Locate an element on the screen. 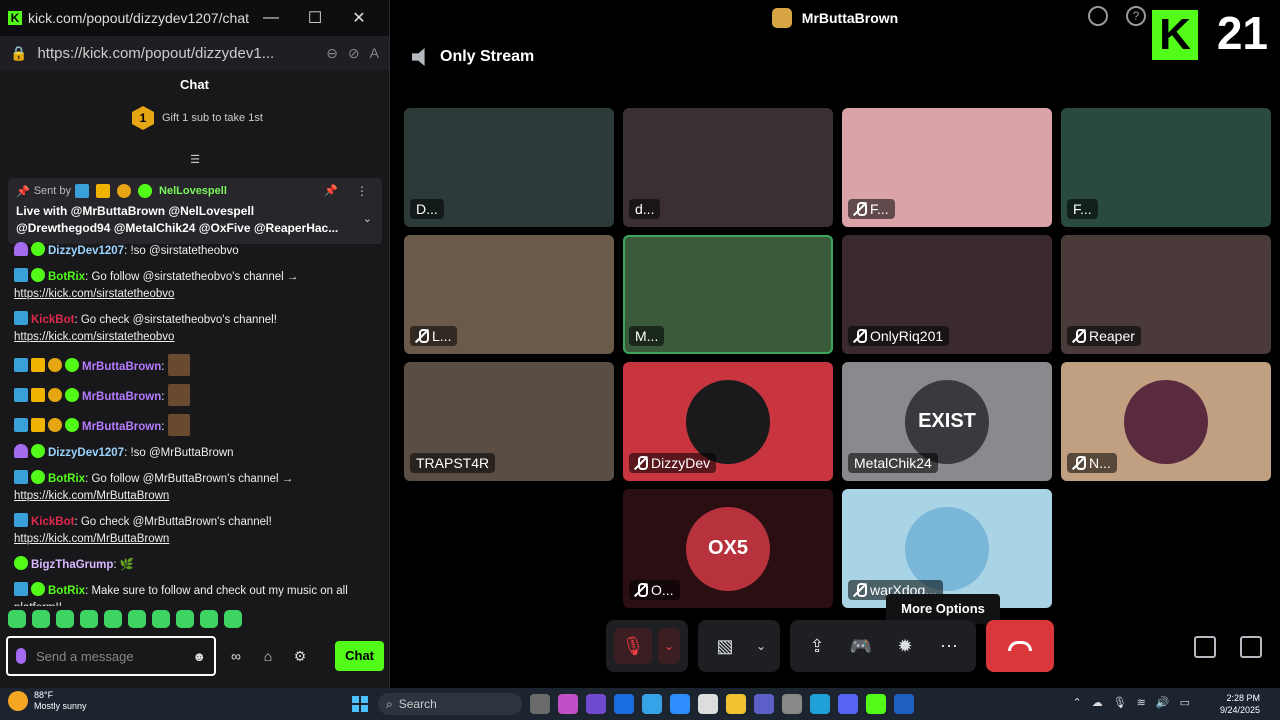 Image resolution: width=1280 pixels, height=720 pixels. mic-muted-icon: 🎙 is located at coordinates (633, 646).